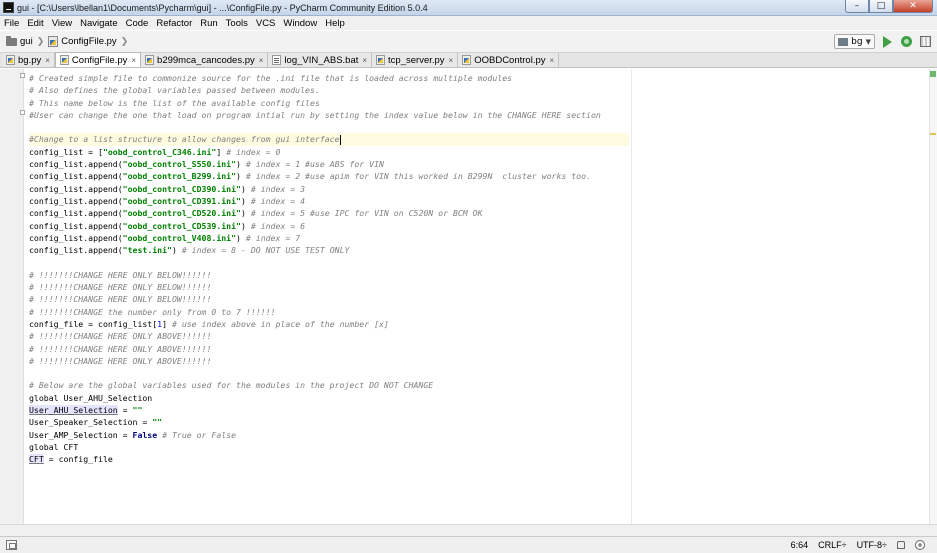 The image size is (937, 553). What do you see at coordinates (120, 274) in the screenshot?
I see `code-token: # !!!!!!!CHANGE HERE ONLY BELOW!!!!!!` at bounding box center [120, 274].